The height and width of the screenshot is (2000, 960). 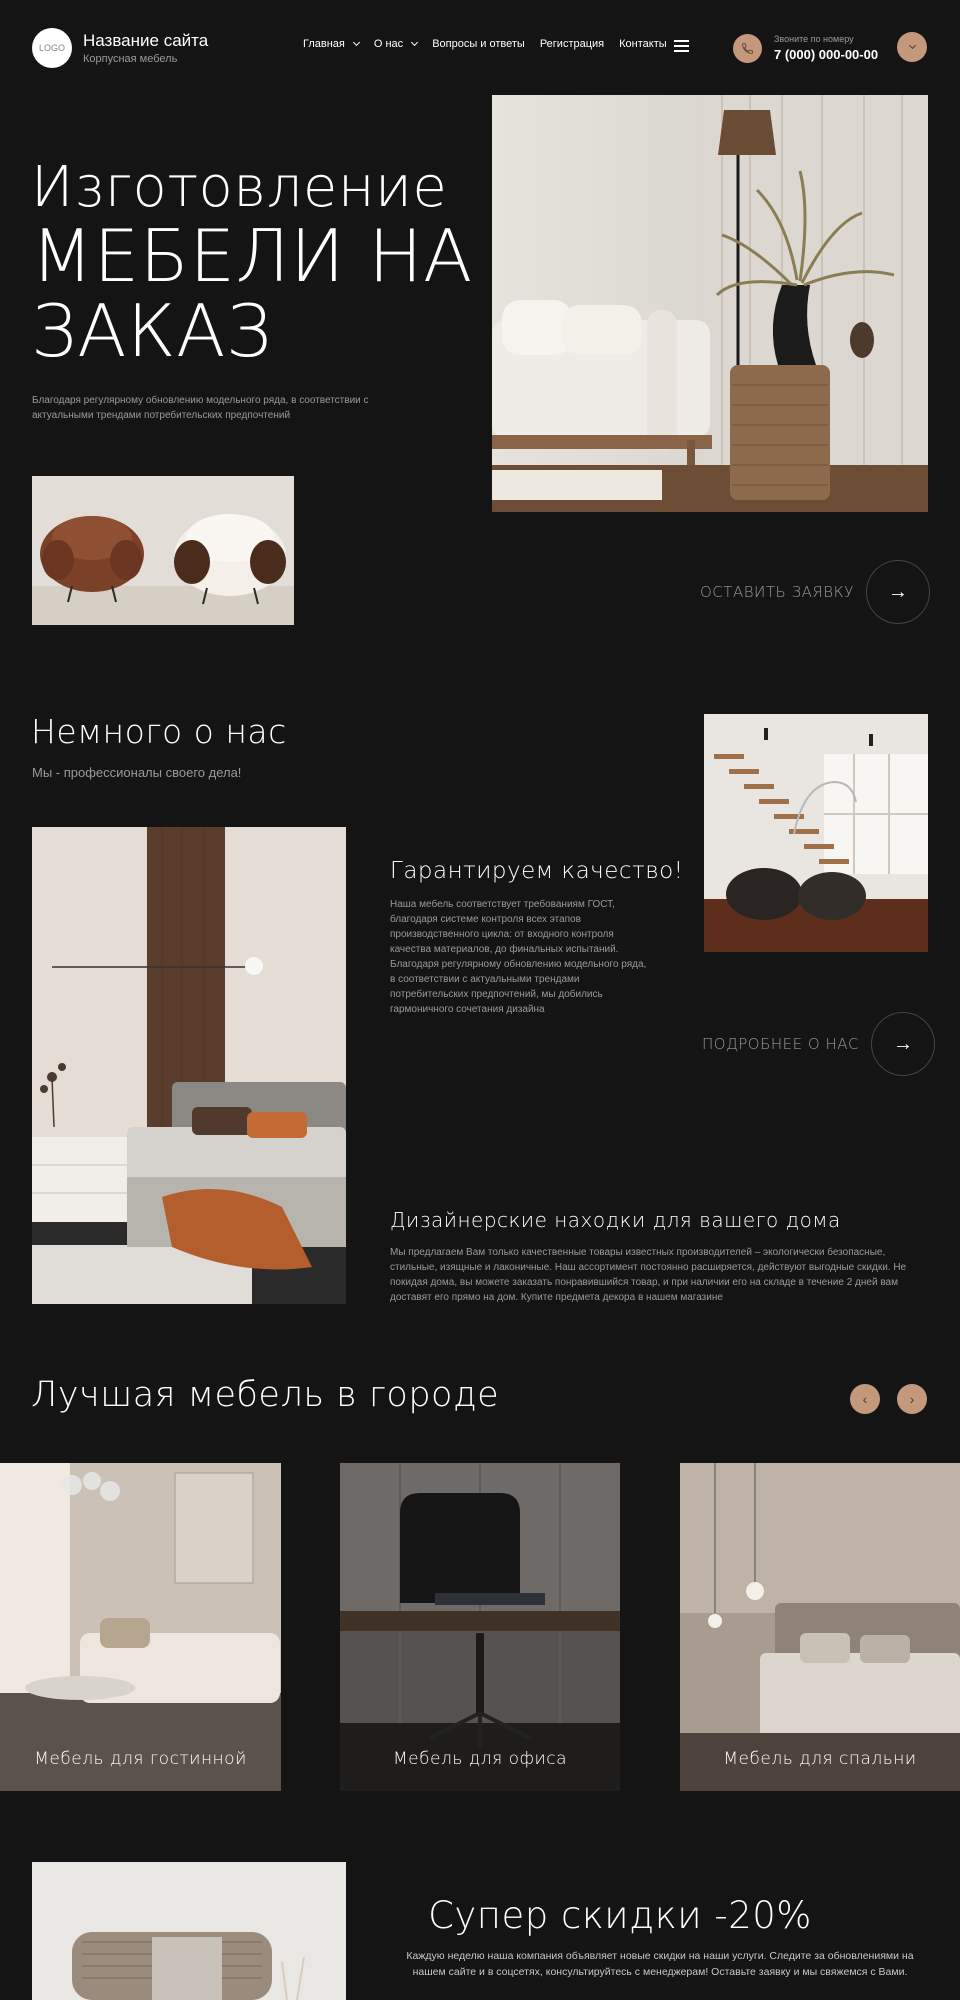 What do you see at coordinates (780, 1044) in the screenshot?
I see `about-more-label: ПОДРОБНЕЕ О НАС` at bounding box center [780, 1044].